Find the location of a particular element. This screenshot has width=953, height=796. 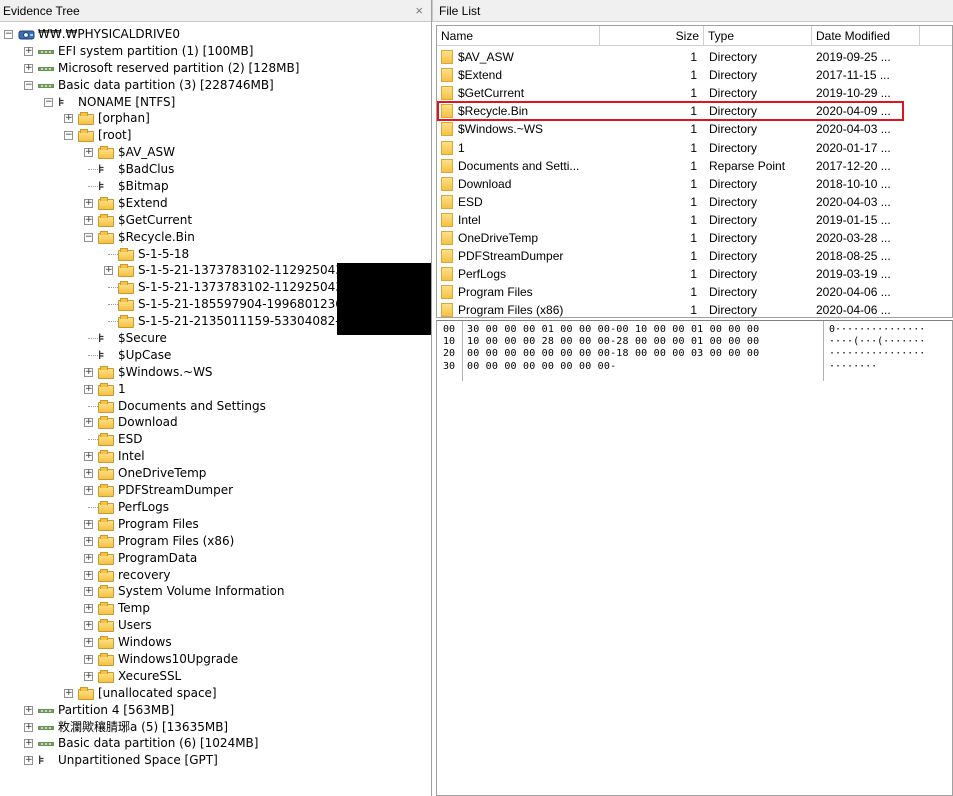

tree-node: − $Recycle.Bin is located at coordinates (215, 237).